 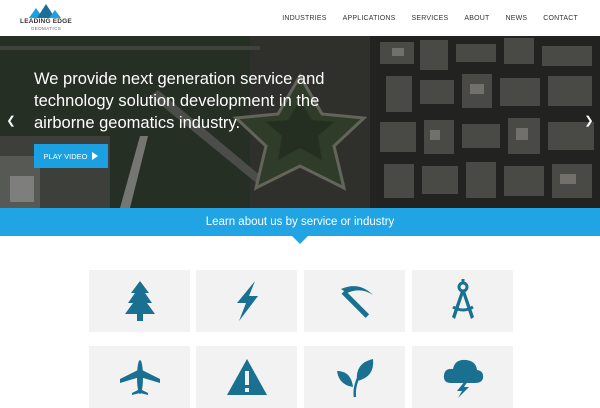 I want to click on tile-engineering, so click(x=462, y=301).